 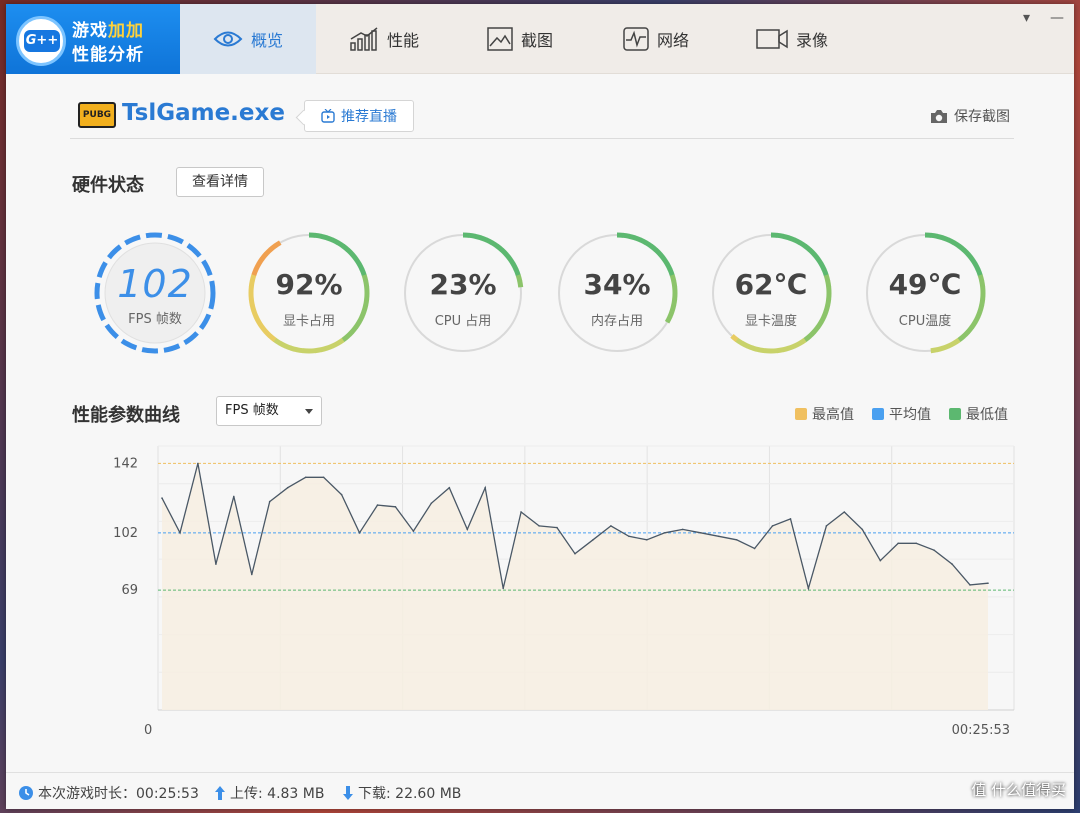 What do you see at coordinates (359, 116) in the screenshot?
I see `recommend-stream-button: 推荐直播` at bounding box center [359, 116].